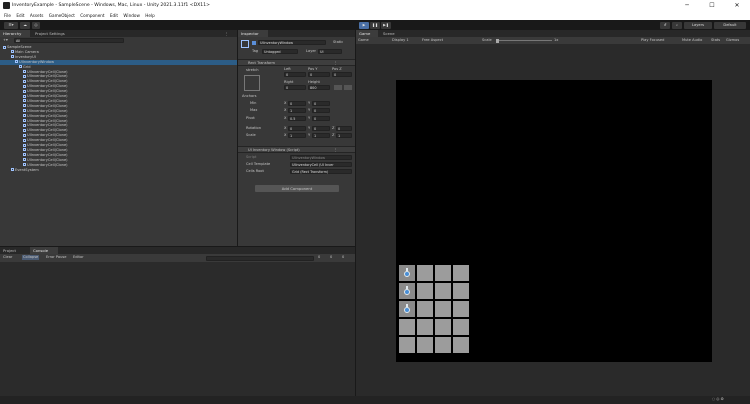 The image size is (750, 404). Describe the element at coordinates (295, 87) in the screenshot. I see `right-field: 0` at that location.